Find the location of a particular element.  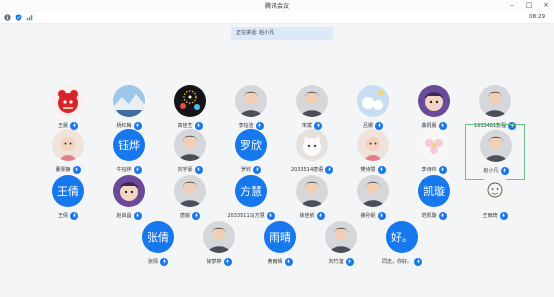

participant-avatar: 王倩 is located at coordinates (68, 191).